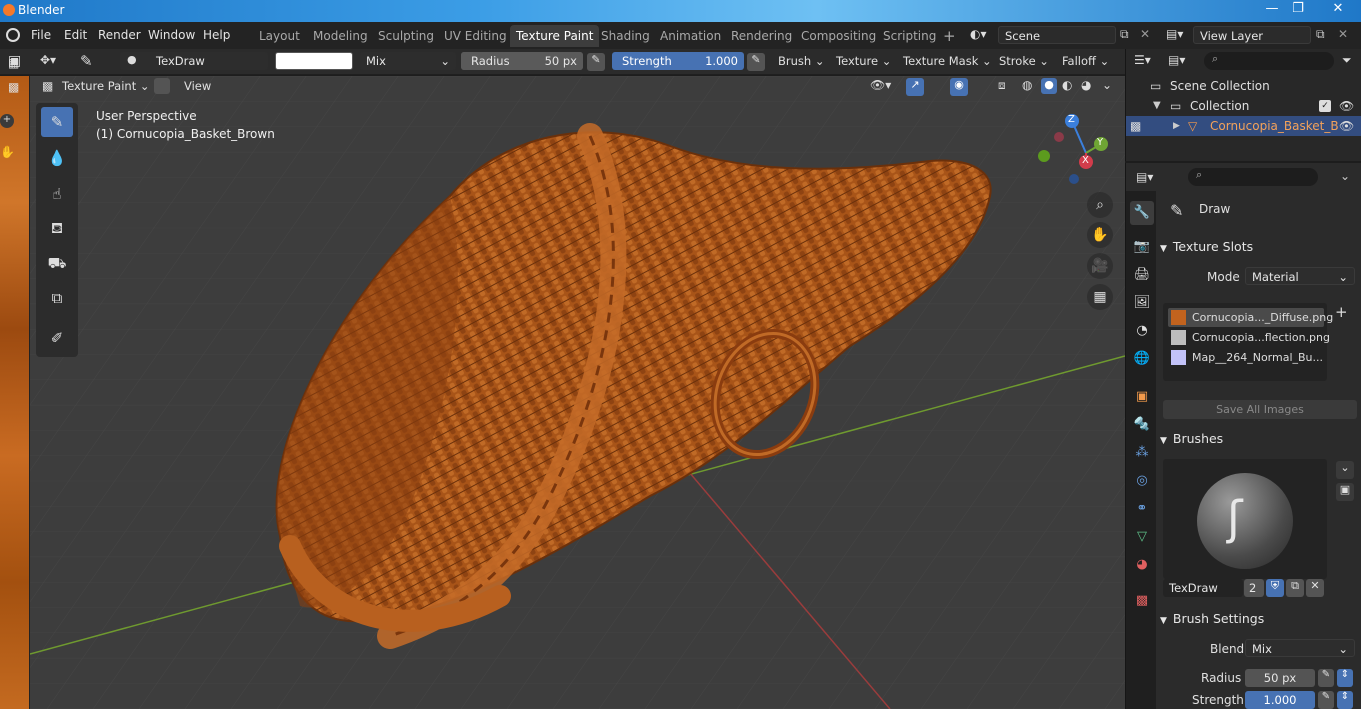 This screenshot has width=1361, height=709. What do you see at coordinates (1326, 678) in the screenshot?
I see `settings-radius-pressure-icon: ✎` at bounding box center [1326, 678].